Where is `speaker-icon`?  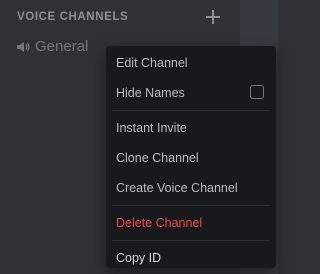 speaker-icon is located at coordinates (23, 47).